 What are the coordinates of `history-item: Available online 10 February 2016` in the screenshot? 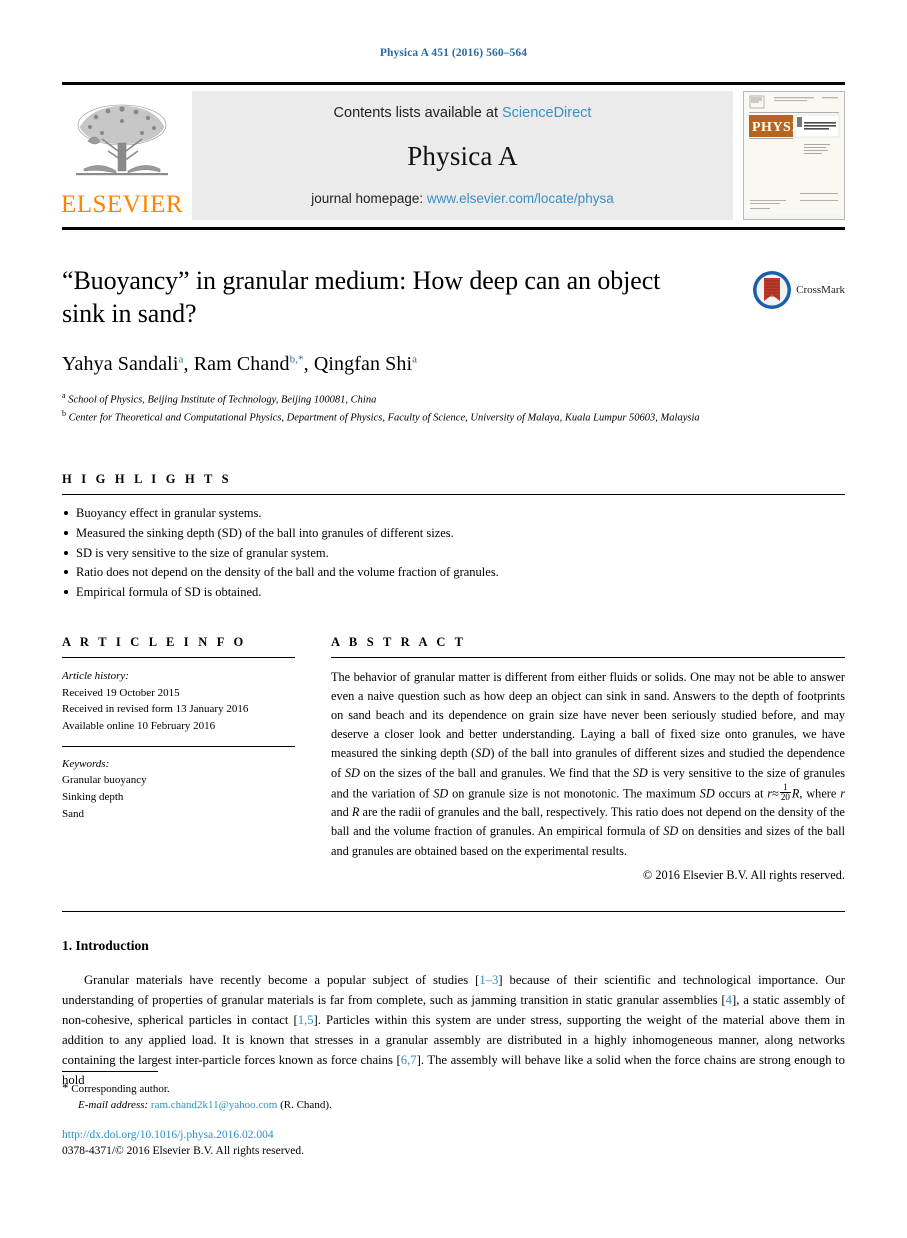 It's located at (139, 725).